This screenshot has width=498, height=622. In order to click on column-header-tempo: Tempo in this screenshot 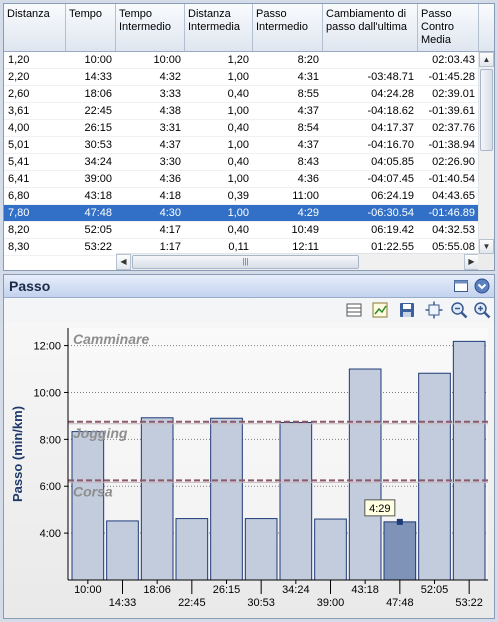, I will do `click(91, 27)`.